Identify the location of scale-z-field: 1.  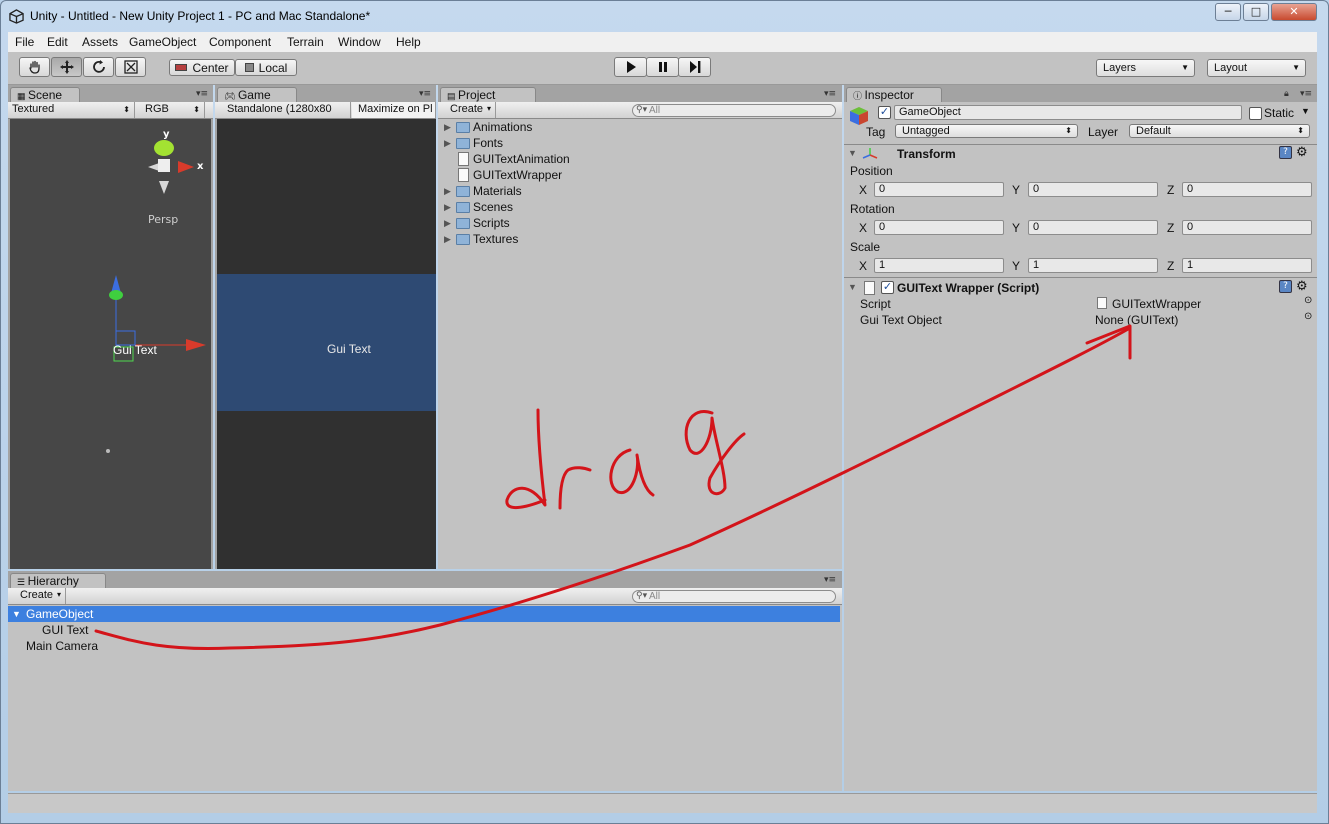
(1247, 265).